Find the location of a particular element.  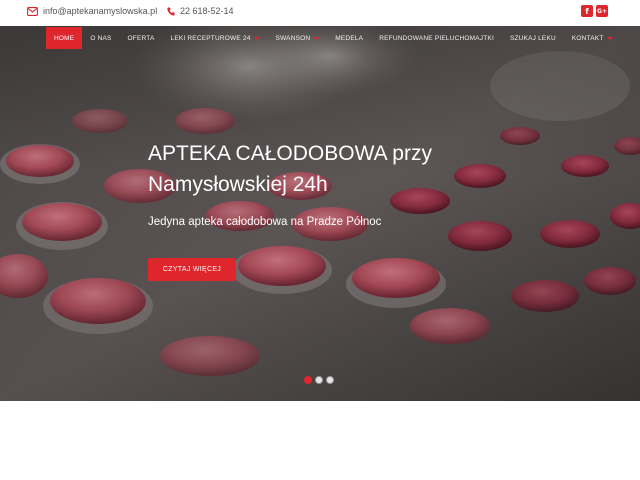

slider-pagination is located at coordinates (319, 380).